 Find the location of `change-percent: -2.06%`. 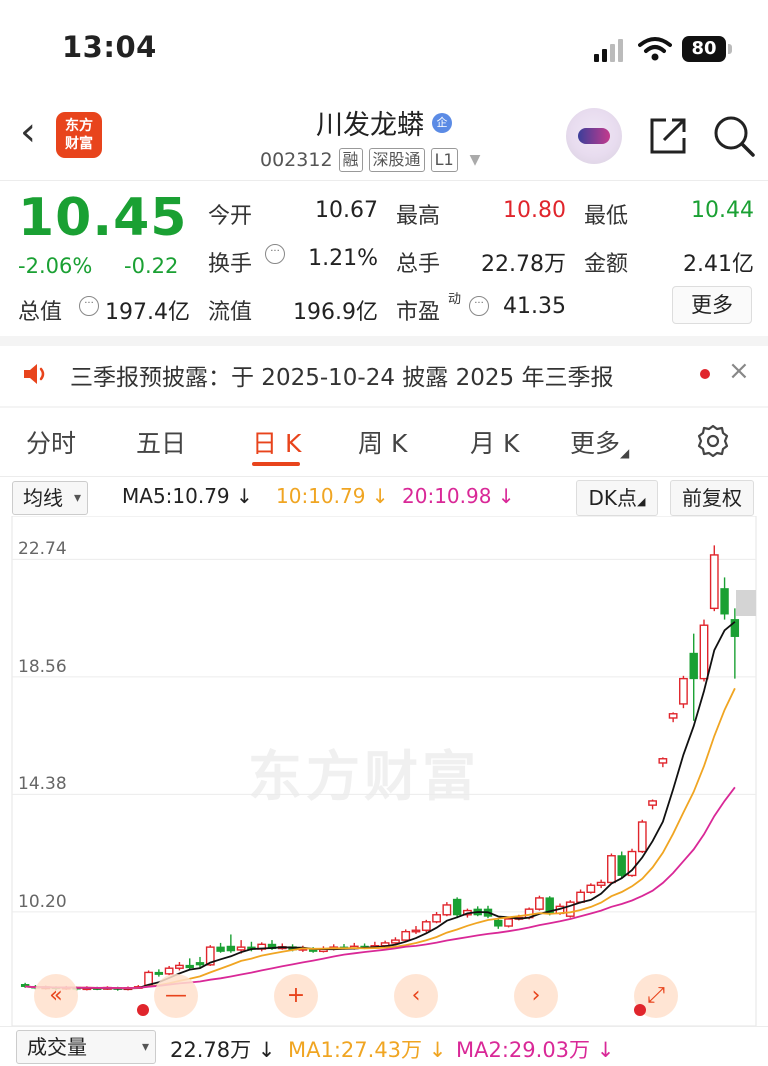

change-percent: -2.06% is located at coordinates (55, 266).